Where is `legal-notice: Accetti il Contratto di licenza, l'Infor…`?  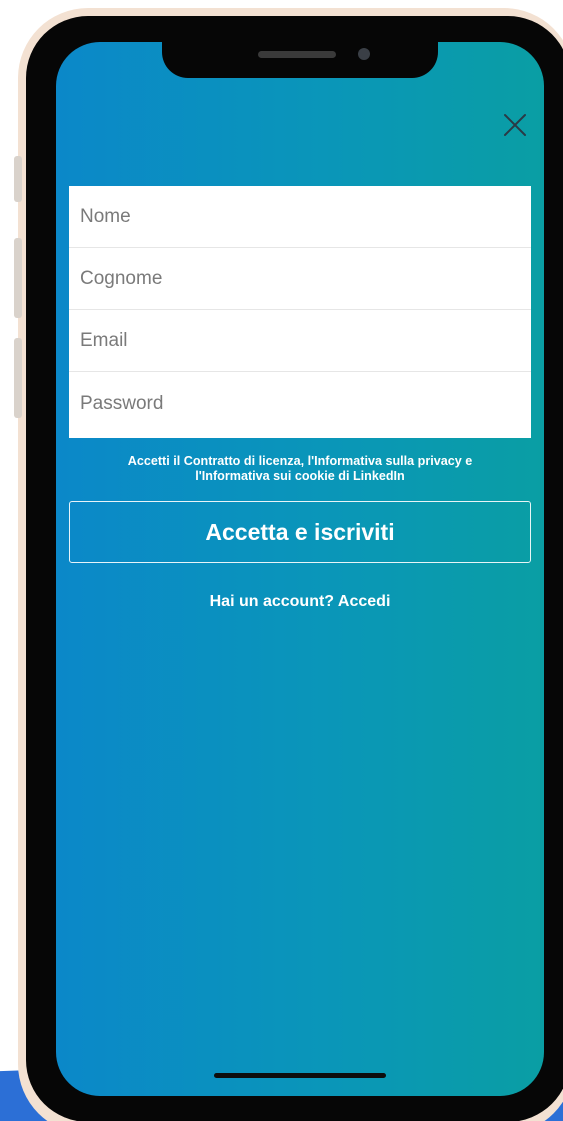 legal-notice: Accetti il Contratto di licenza, l'Infor… is located at coordinates (300, 469).